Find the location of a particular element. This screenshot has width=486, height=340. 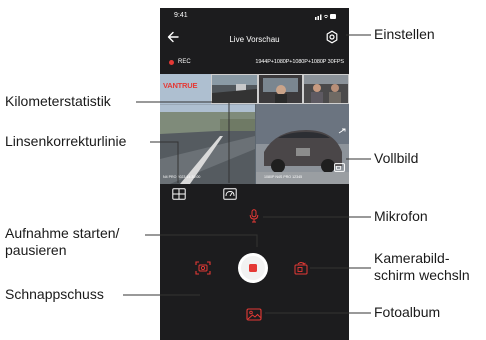

callout-fullscreen: Vollbild is located at coordinates (396, 158).